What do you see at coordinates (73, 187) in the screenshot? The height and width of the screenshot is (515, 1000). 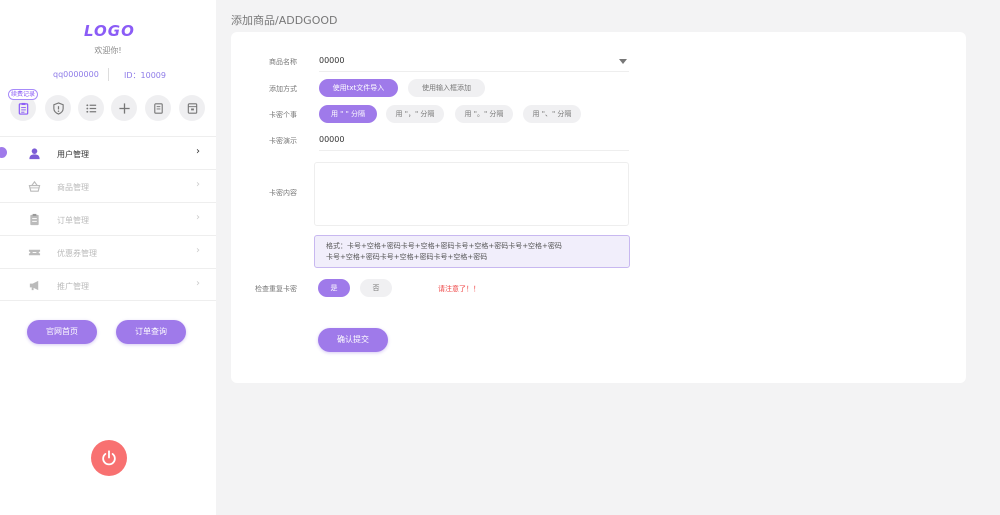 I see `sidebar-item-label: 商品管理` at bounding box center [73, 187].